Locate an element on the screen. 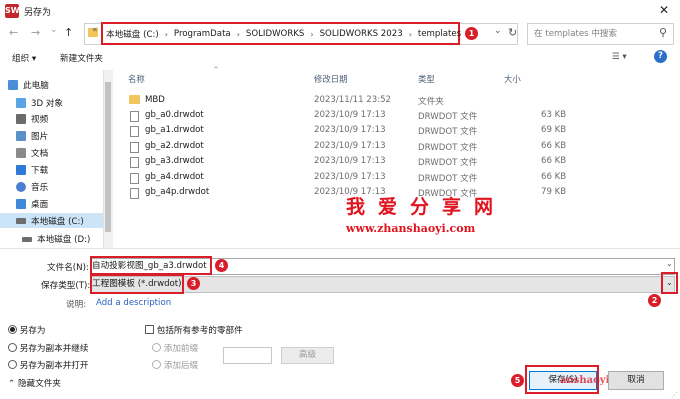 The width and height of the screenshot is (680, 399). breadcrumb-item: SOLIDWORKS 2023 is located at coordinates (361, 34).